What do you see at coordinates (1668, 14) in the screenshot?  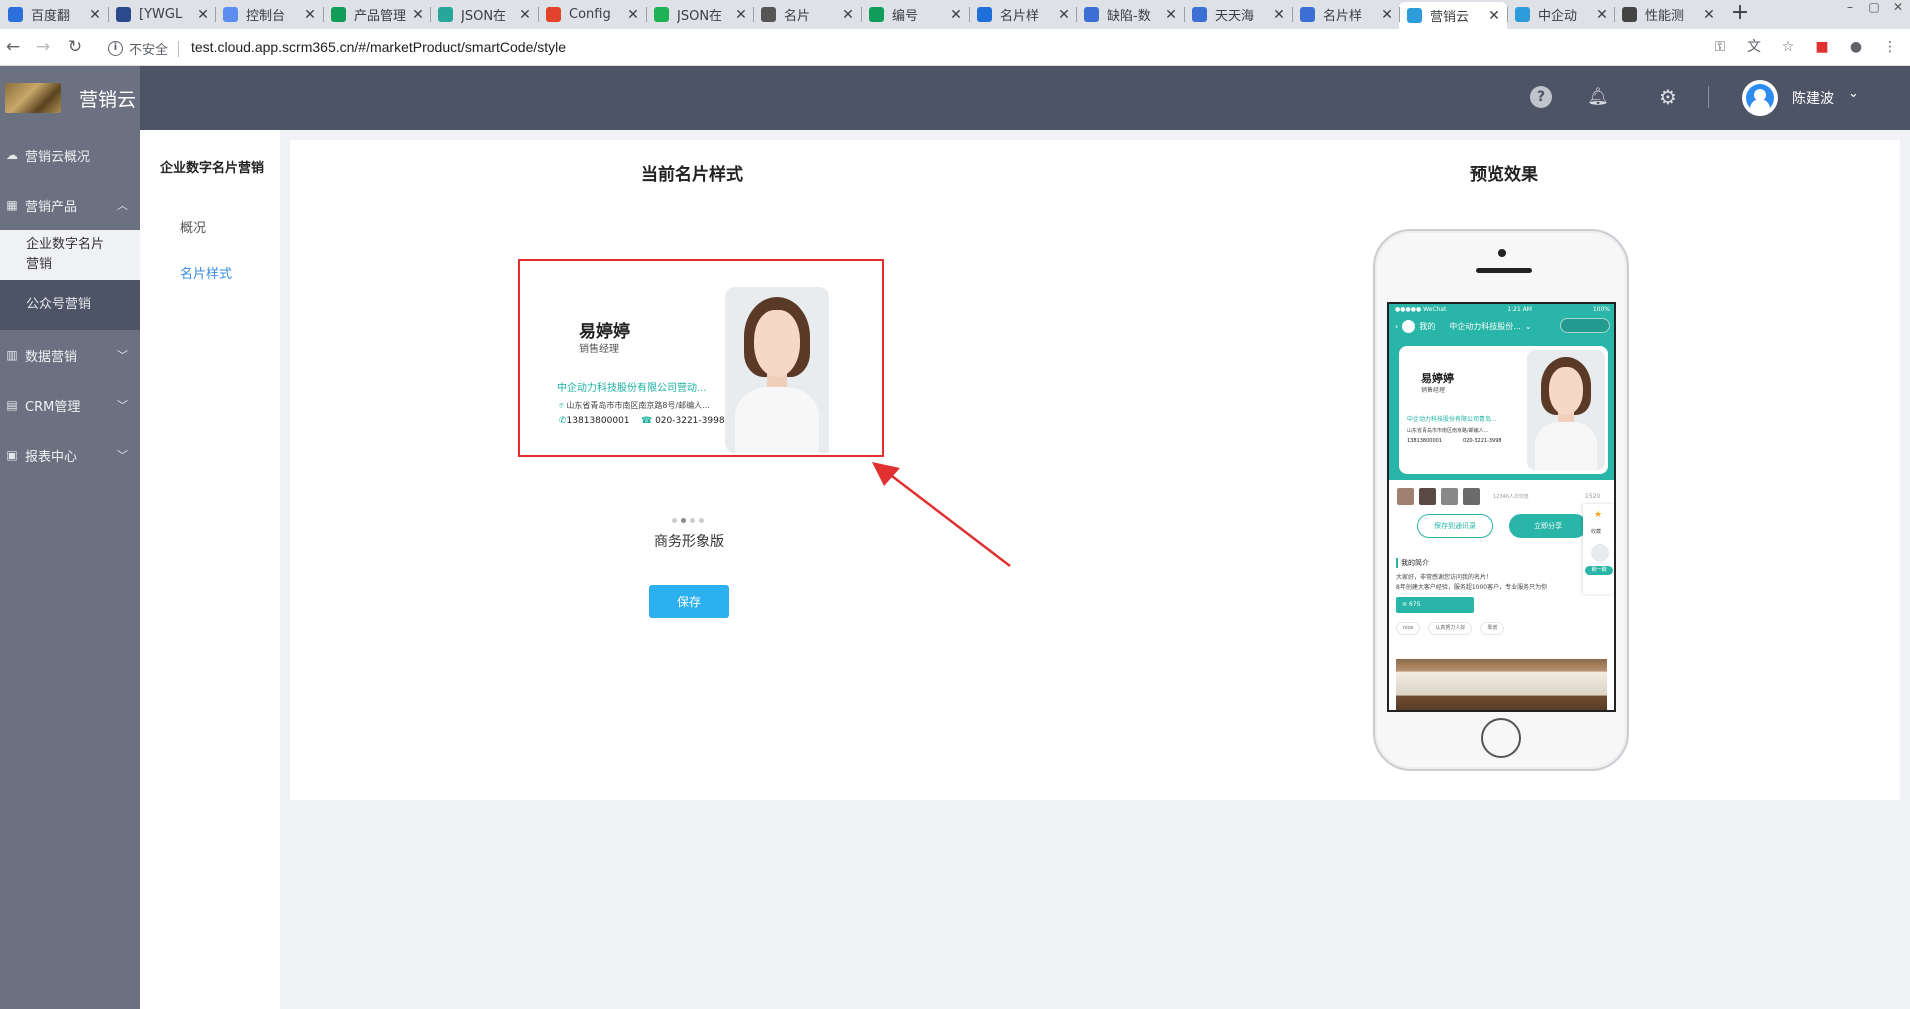 I see `browser-tab: 性能测 ✕` at bounding box center [1668, 14].